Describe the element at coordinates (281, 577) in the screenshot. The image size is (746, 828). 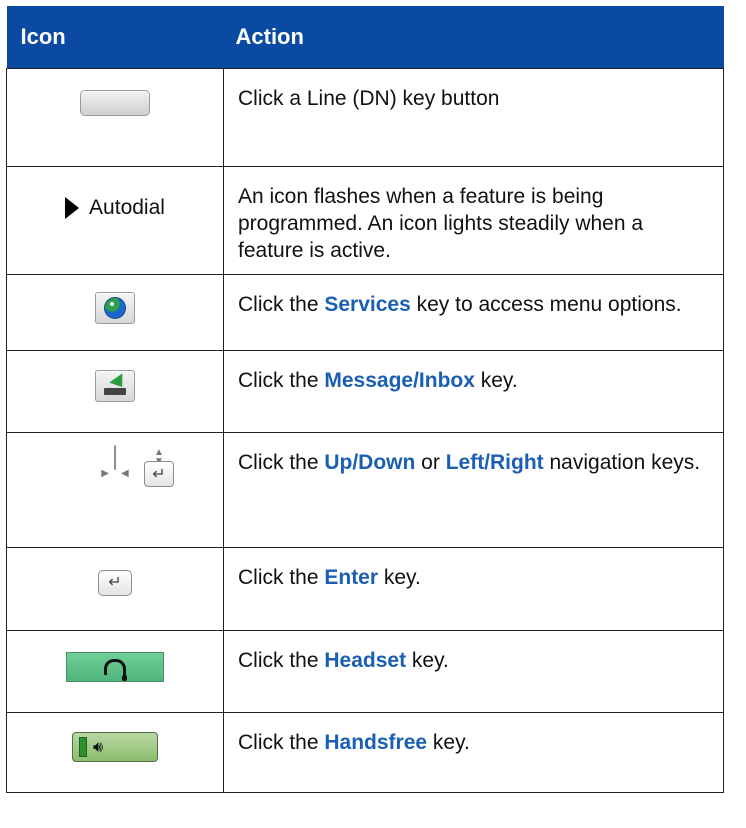
I see `row-6-text-a: Click the` at that location.